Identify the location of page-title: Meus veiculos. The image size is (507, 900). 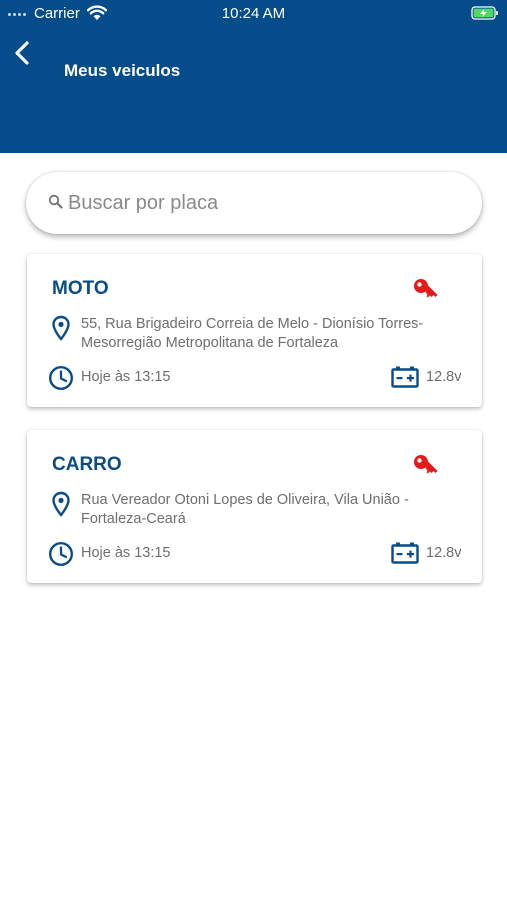
(122, 70).